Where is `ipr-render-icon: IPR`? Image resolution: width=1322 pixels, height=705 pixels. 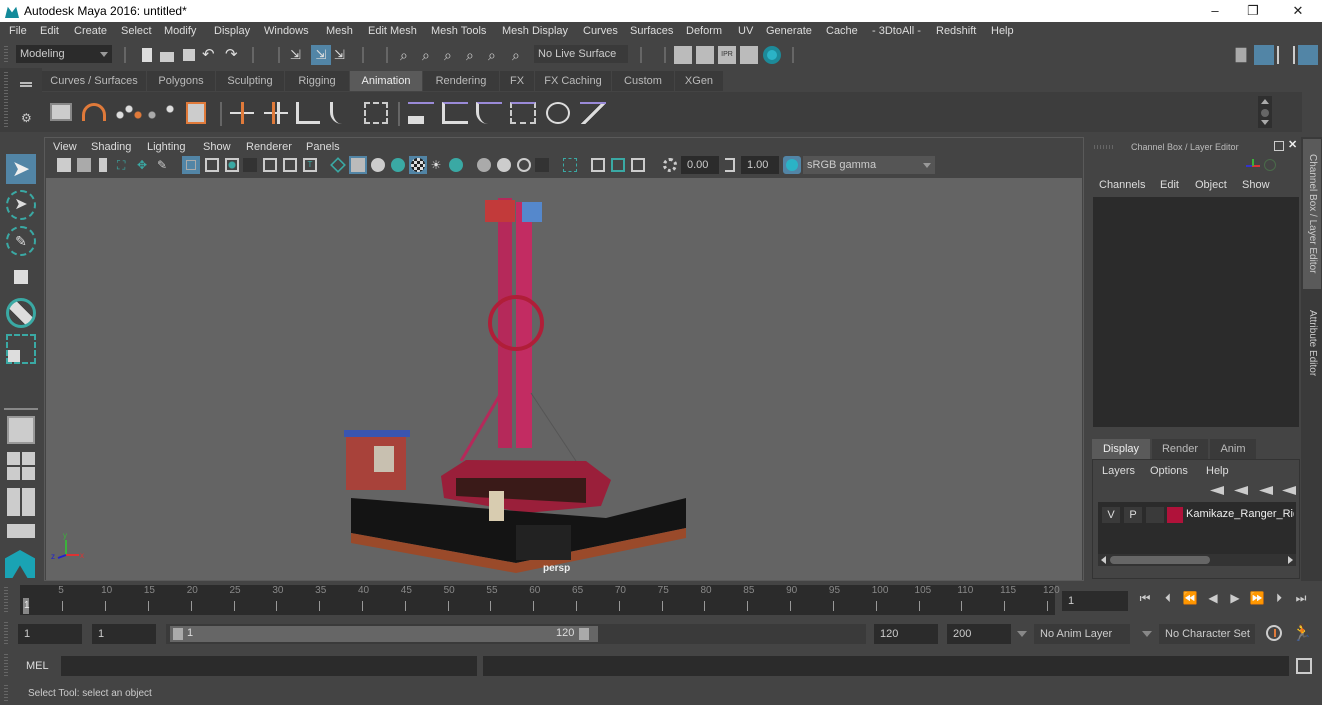
ipr-render-icon: IPR is located at coordinates (727, 55).